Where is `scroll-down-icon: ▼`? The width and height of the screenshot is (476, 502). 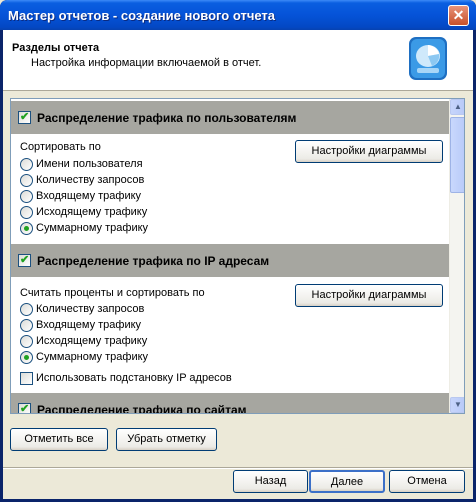
scroll-down-icon: ▼ is located at coordinates (458, 404).